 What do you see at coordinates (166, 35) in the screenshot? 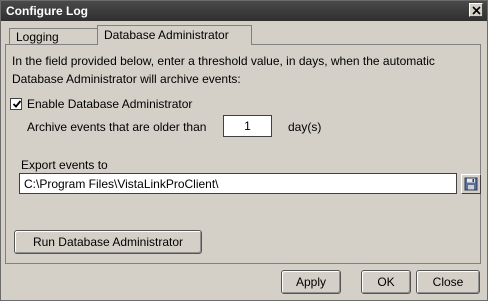
I see `tab-database-administrator-label: Database Administrator` at bounding box center [166, 35].